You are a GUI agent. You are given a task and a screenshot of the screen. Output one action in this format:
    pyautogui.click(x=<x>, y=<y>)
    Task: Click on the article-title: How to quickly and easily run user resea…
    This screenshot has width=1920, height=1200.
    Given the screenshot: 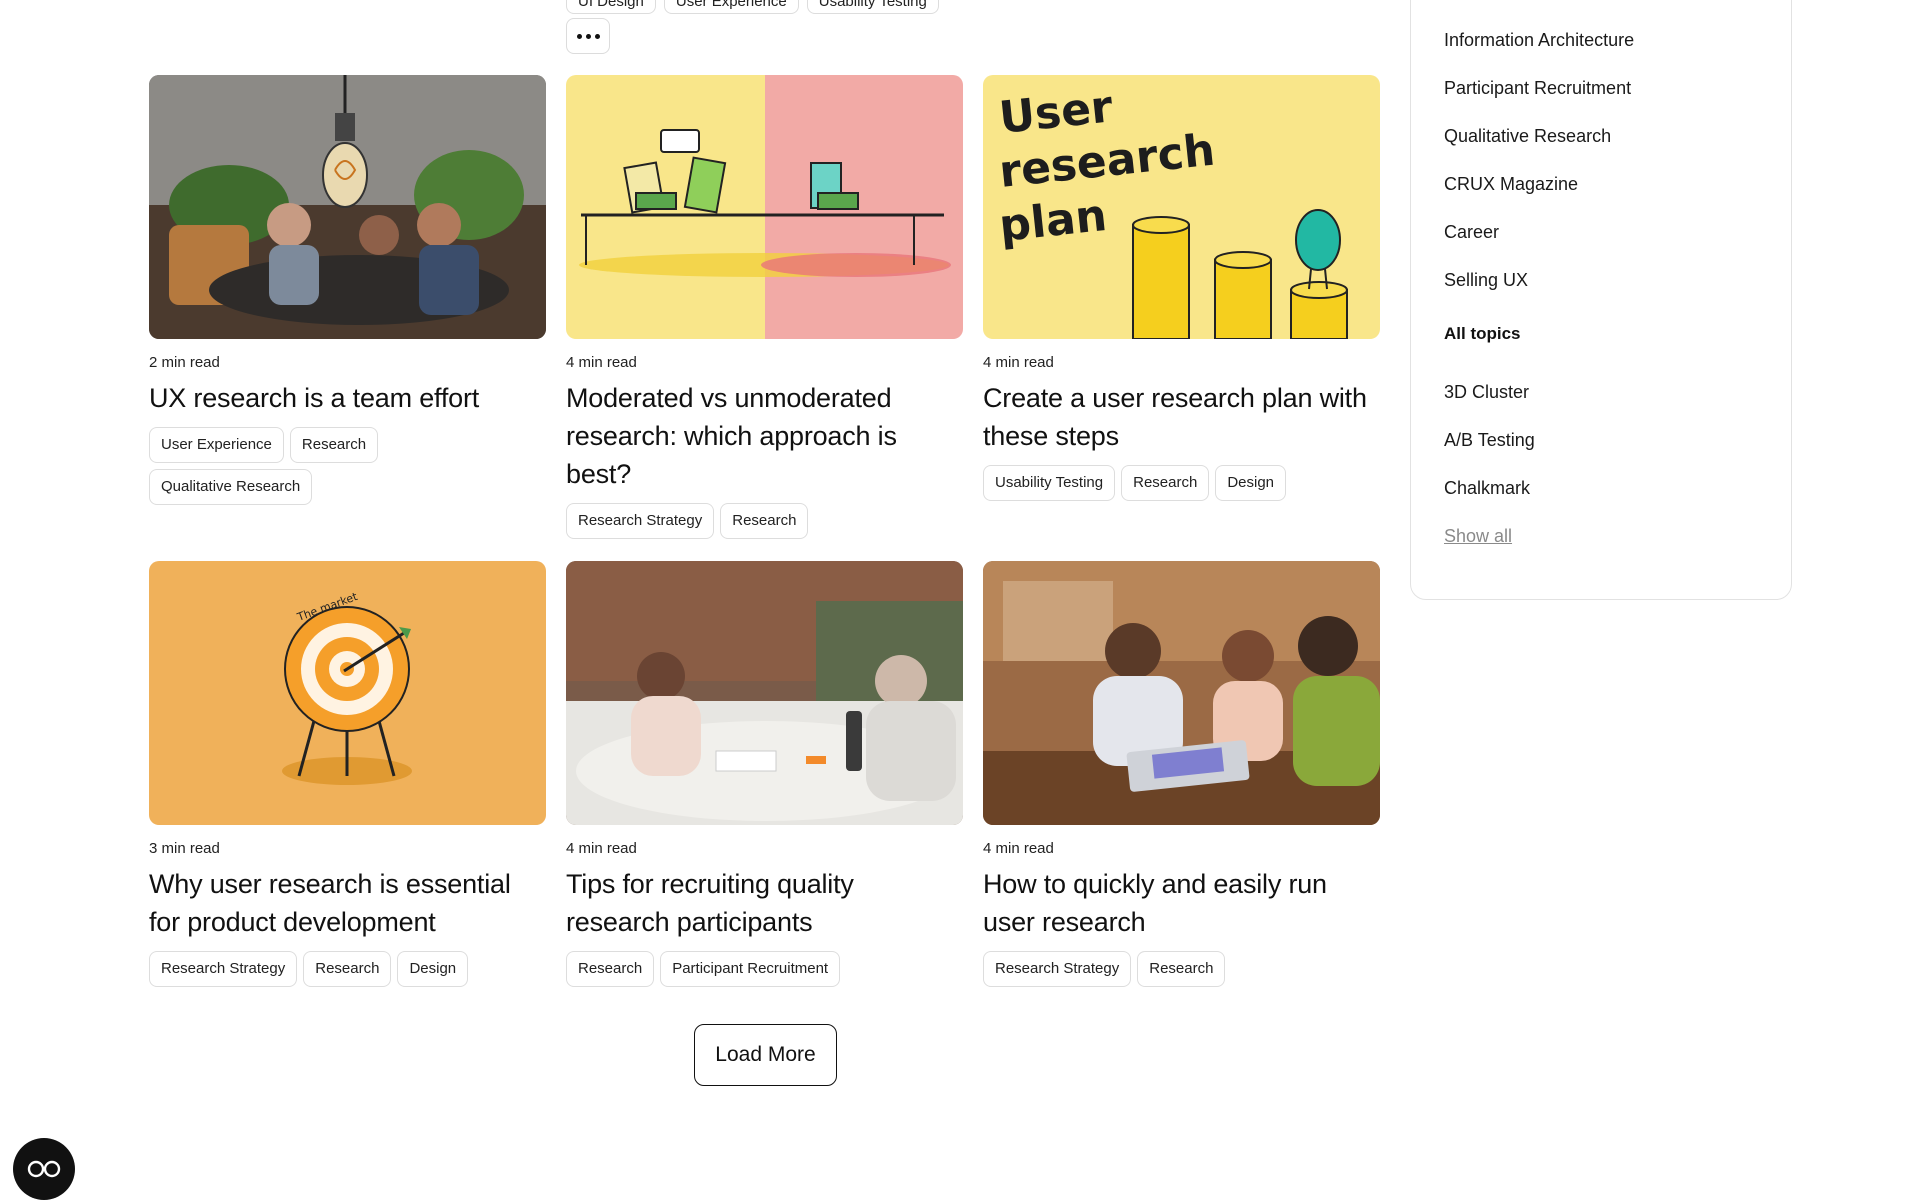 What is the action you would take?
    pyautogui.click(x=1181, y=903)
    